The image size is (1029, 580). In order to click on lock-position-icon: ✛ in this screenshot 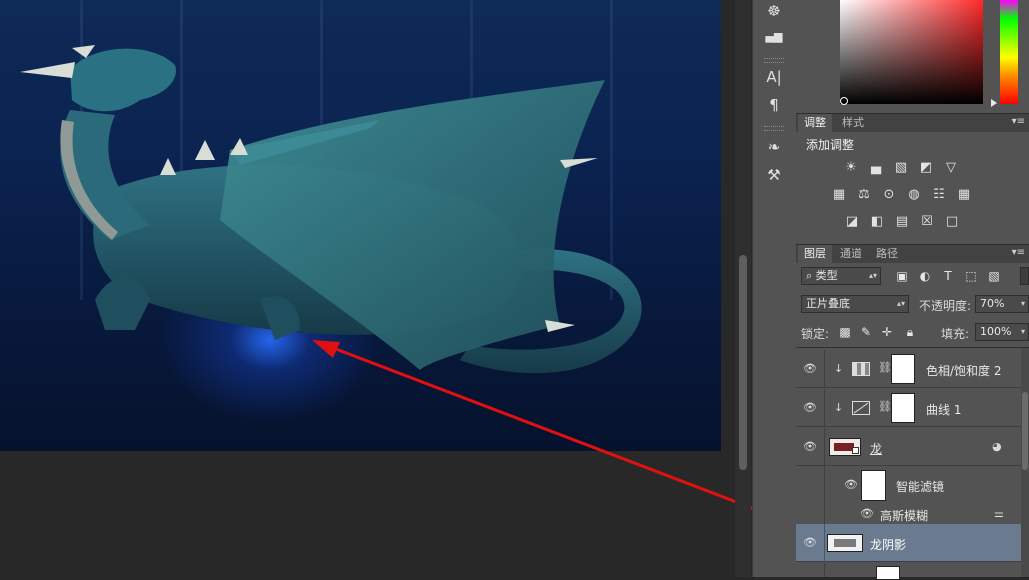, I will do `click(887, 332)`.